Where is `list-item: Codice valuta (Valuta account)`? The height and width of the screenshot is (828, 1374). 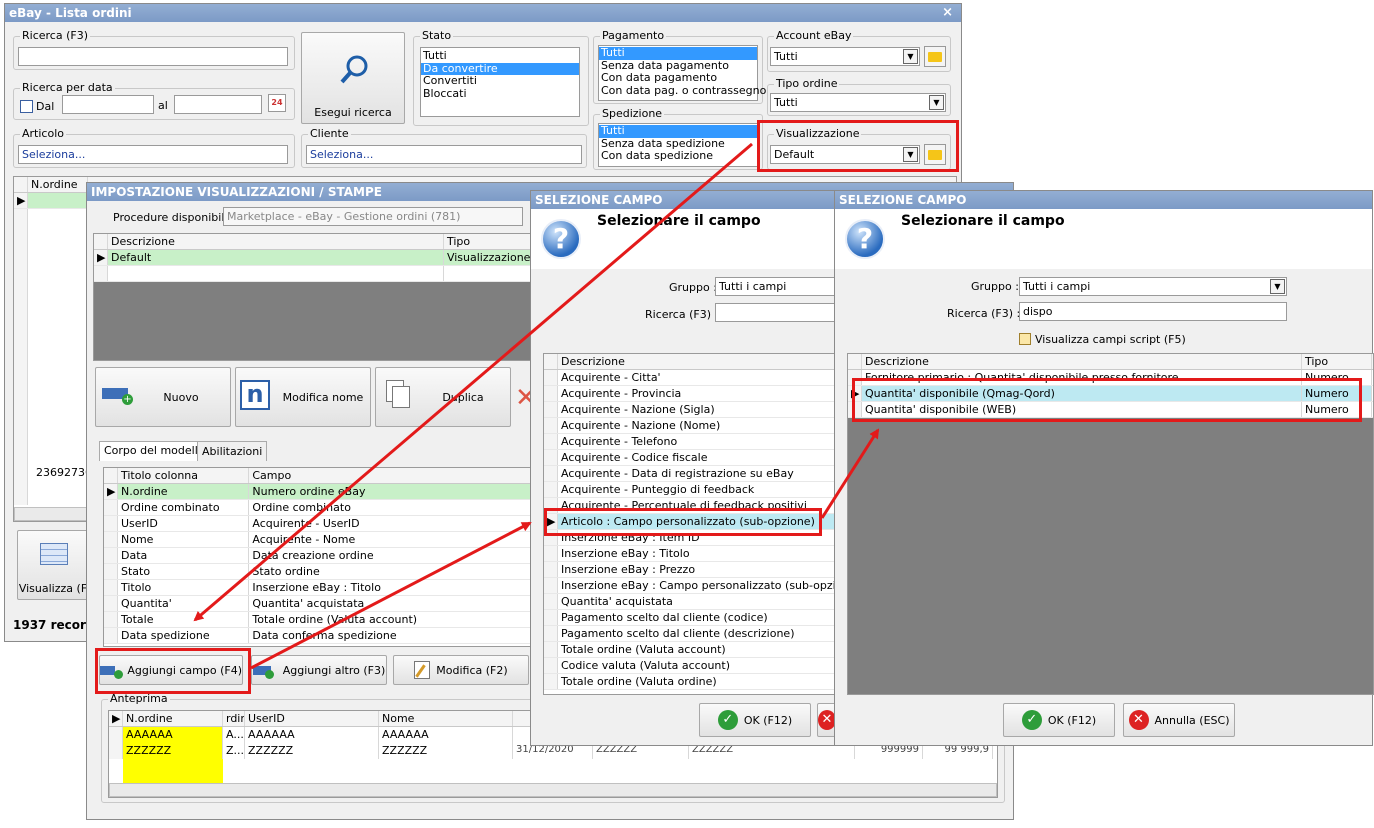 list-item: Codice valuta (Valuta account) is located at coordinates (690, 666).